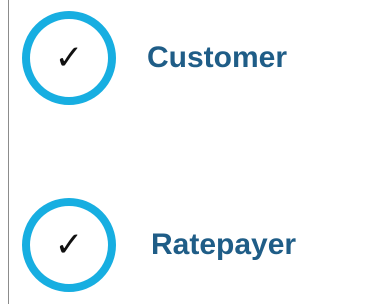 This screenshot has height=304, width=366. I want to click on ratepayer-label: Ratepayer, so click(224, 244).